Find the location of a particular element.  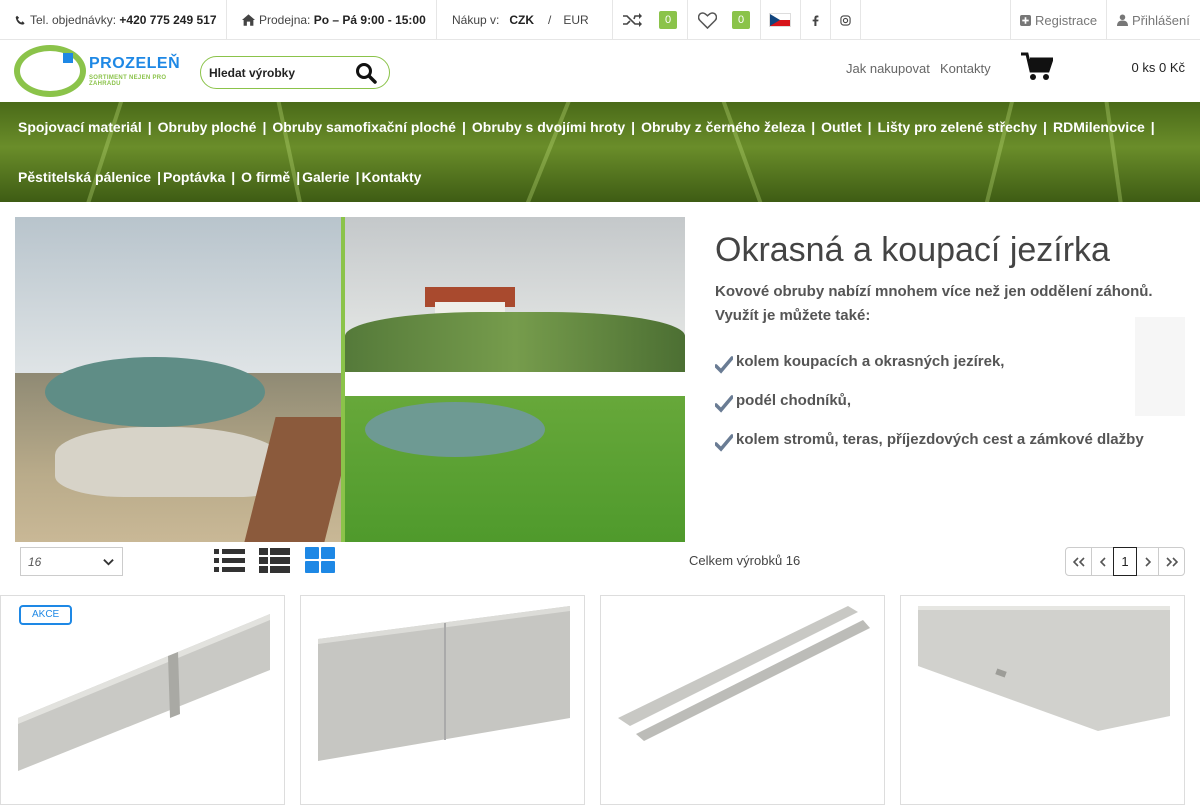

compare-button: 0 is located at coordinates (650, 20).